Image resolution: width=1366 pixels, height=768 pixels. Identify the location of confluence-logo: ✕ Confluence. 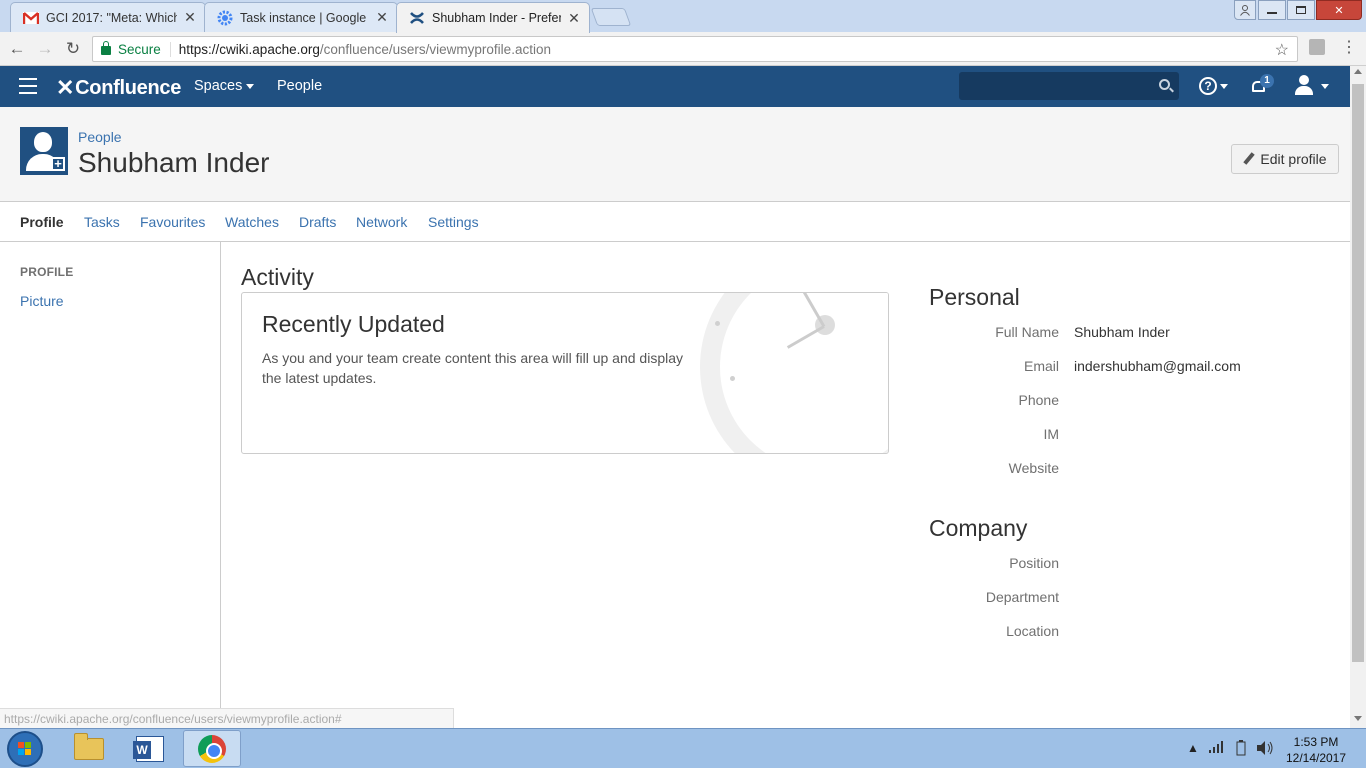
(118, 88).